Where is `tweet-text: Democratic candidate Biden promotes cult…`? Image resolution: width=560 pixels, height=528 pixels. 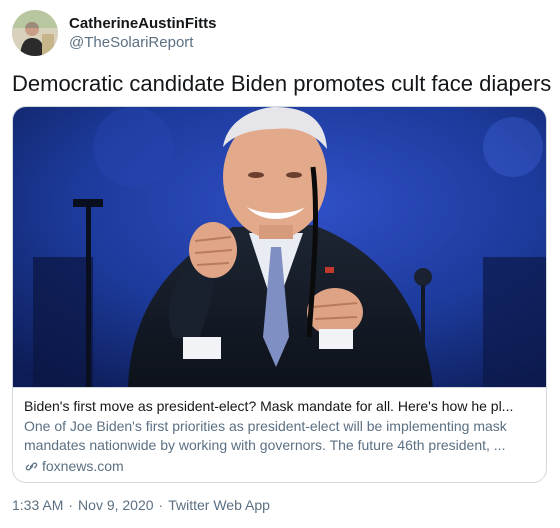 tweet-text: Democratic candidate Biden promotes cult… is located at coordinates (282, 83).